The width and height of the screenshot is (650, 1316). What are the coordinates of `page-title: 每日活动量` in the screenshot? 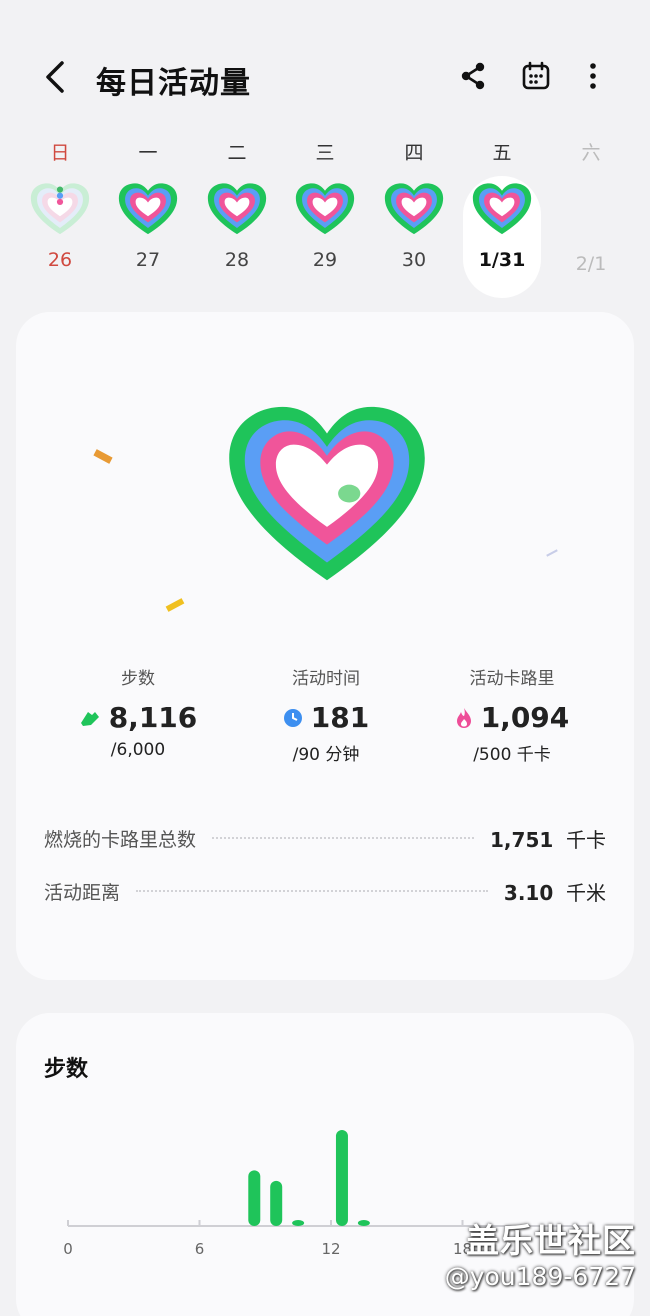 It's located at (173, 83).